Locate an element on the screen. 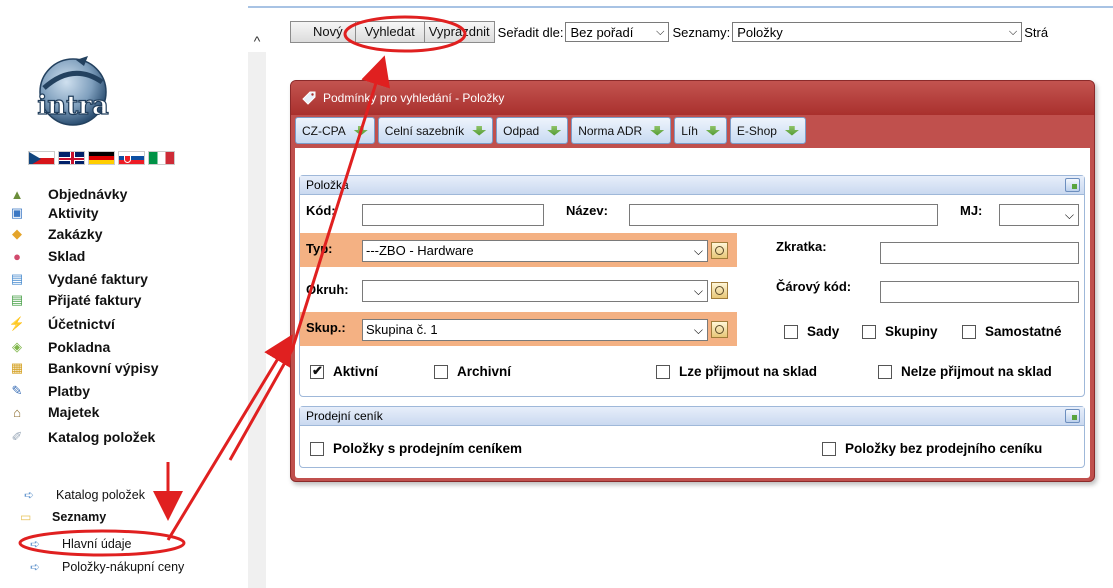  tab-waste: Odpad is located at coordinates (532, 130).